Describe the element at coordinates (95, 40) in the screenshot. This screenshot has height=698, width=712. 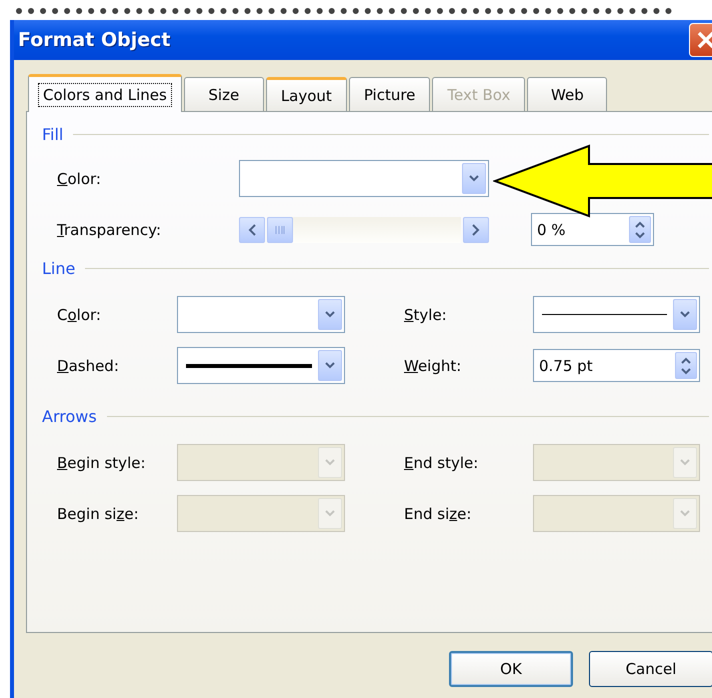
I see `window-title: Format Object` at that location.